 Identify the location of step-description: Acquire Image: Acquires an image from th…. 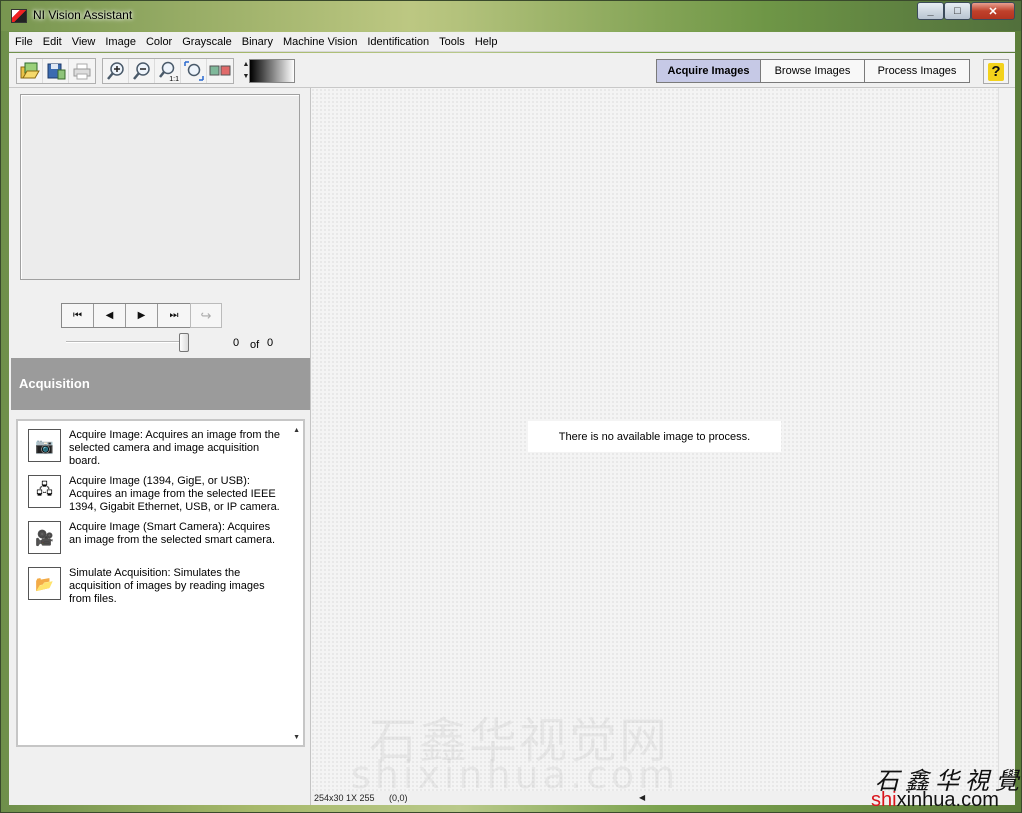
(174, 448).